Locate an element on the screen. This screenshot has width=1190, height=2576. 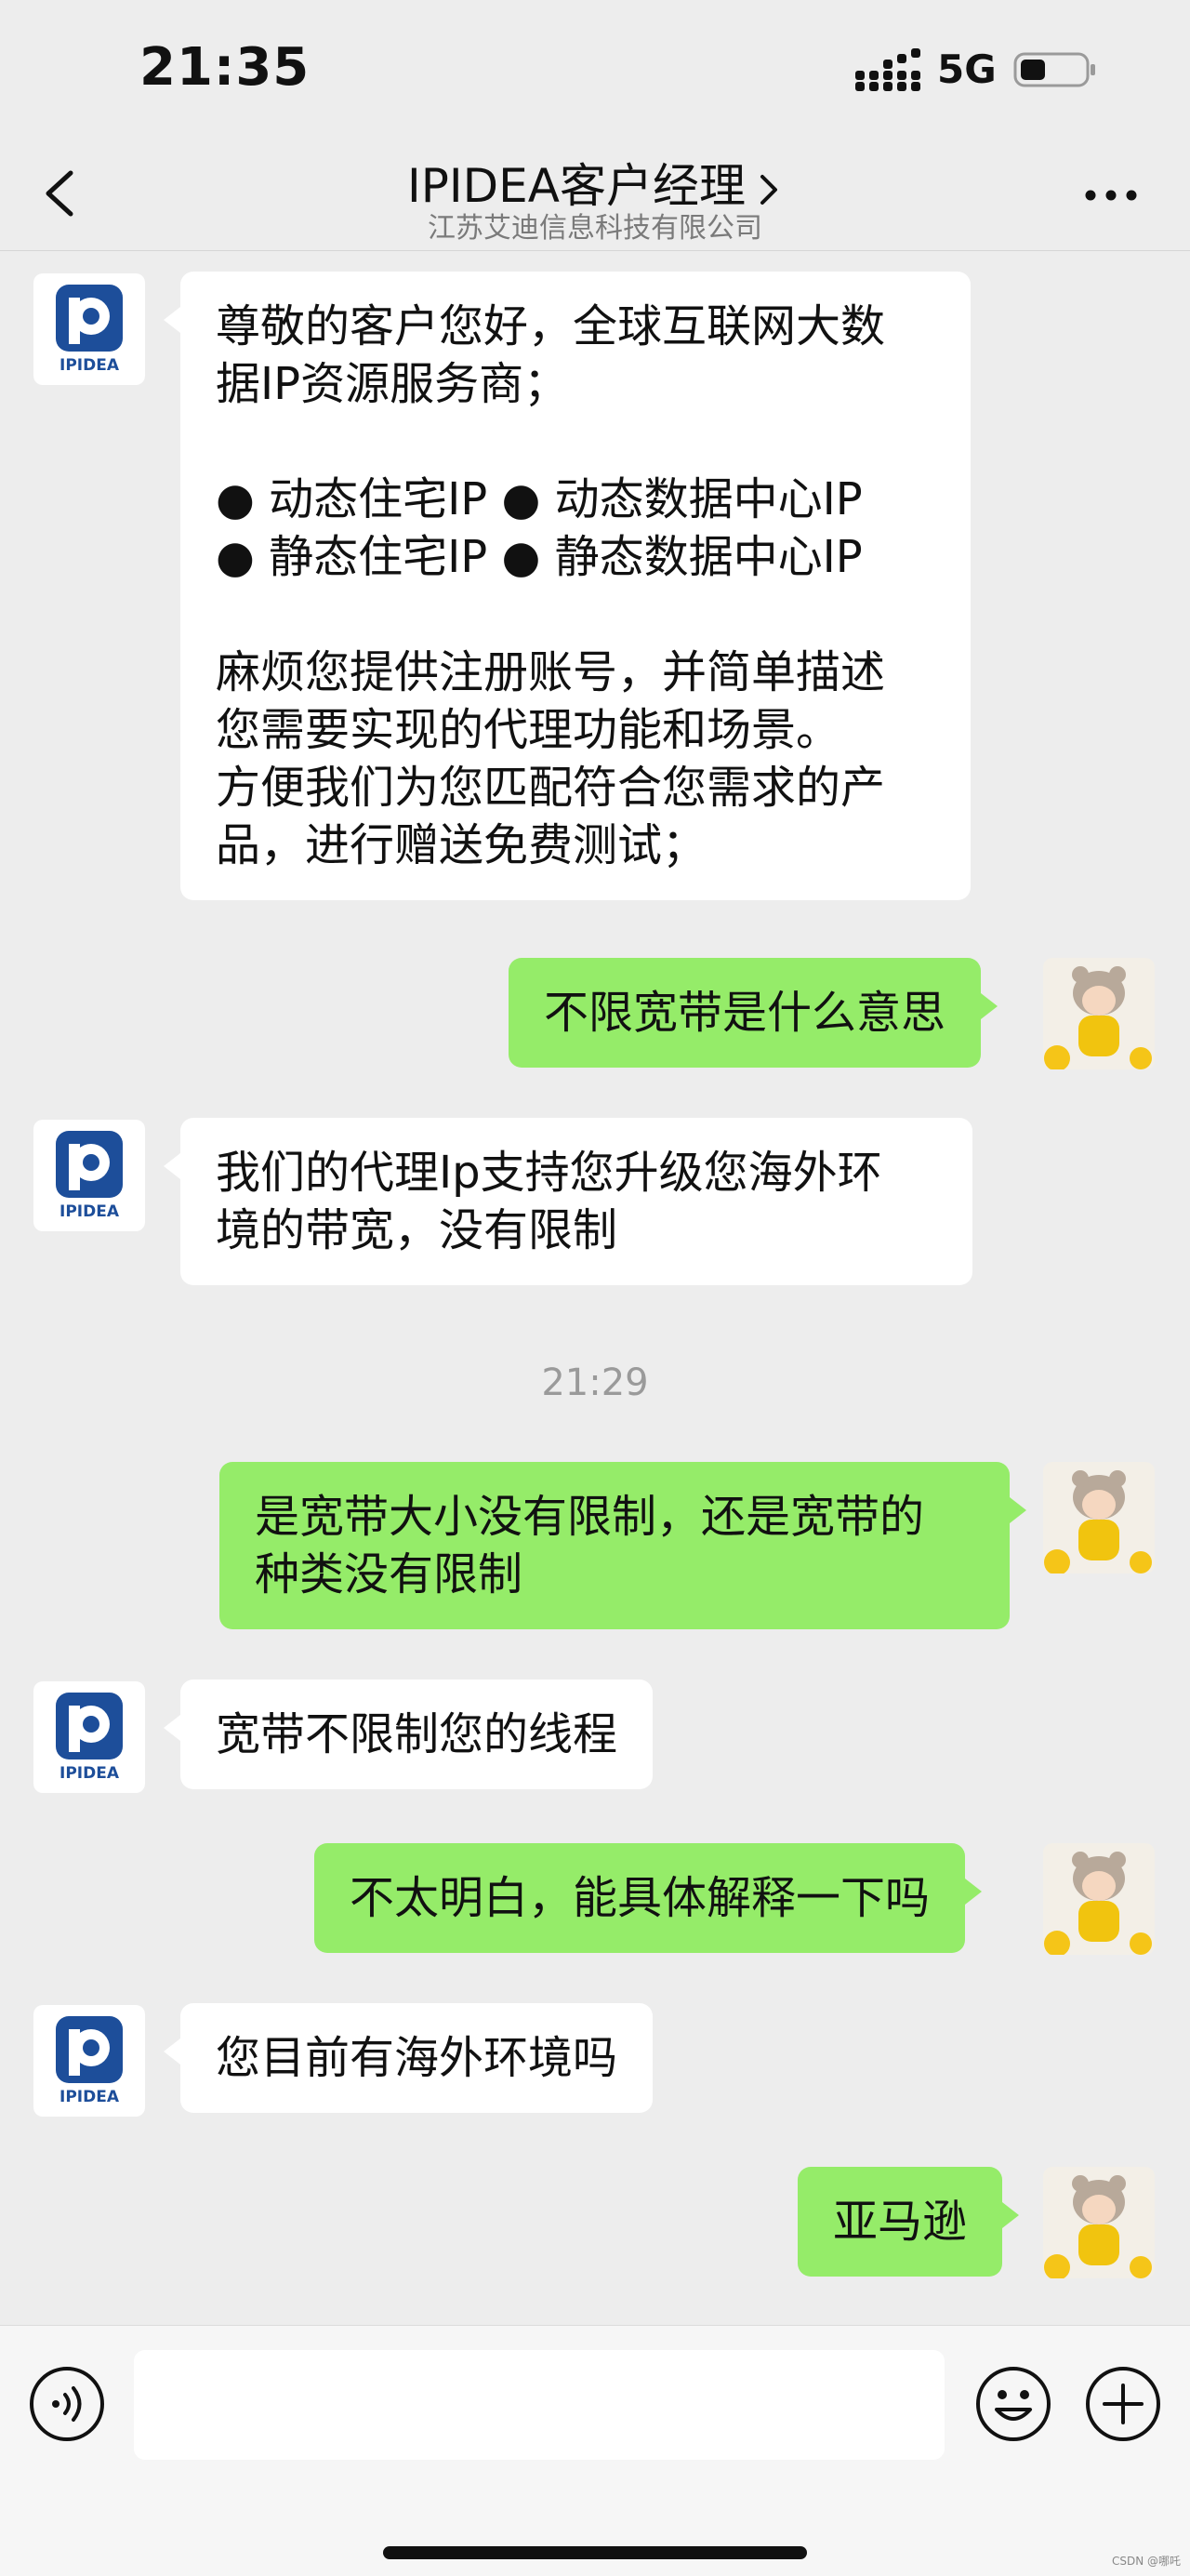
plus-icon is located at coordinates (1123, 2404).